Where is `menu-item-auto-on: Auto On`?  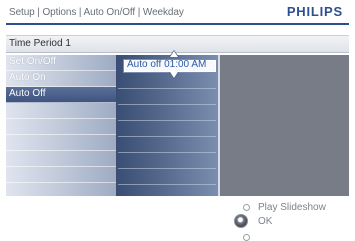
menu-item-auto-on: Auto On is located at coordinates (61, 79).